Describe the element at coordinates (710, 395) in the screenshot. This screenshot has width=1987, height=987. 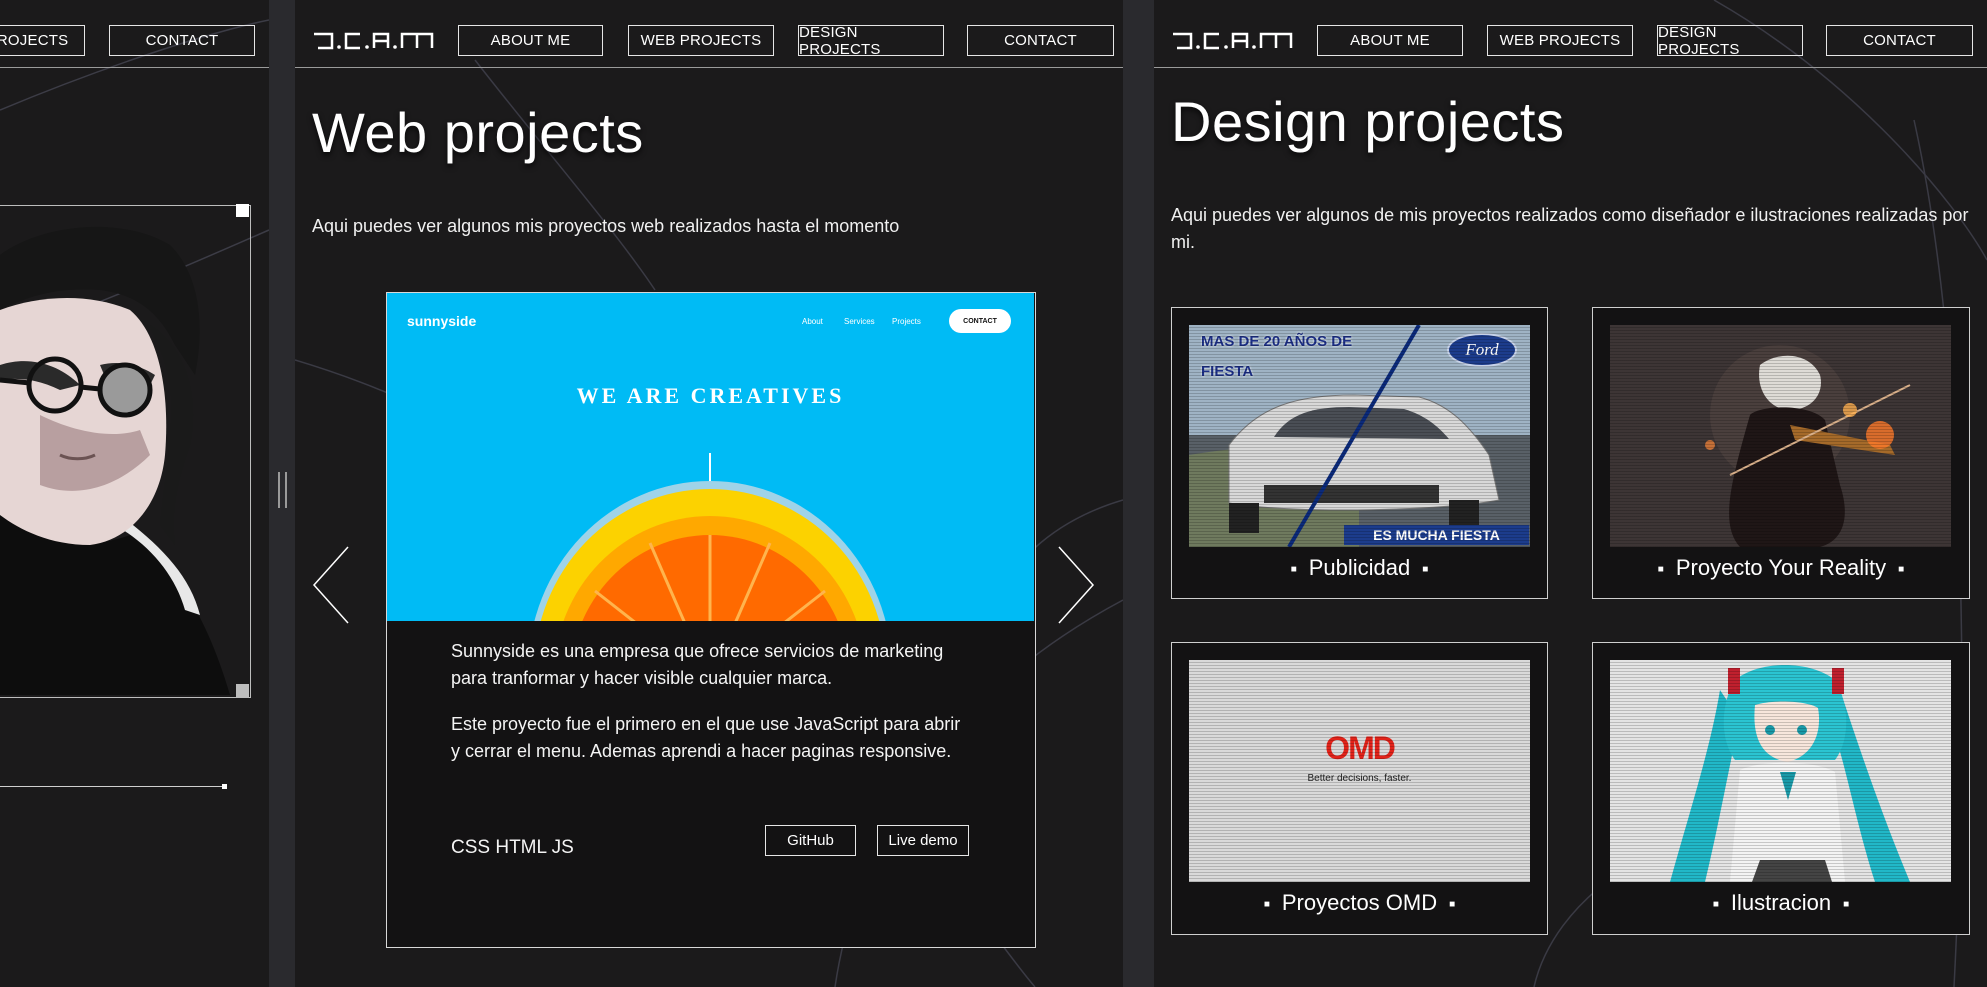
I see `sunnyside-hero-text: WE ARE CREATIVES` at that location.